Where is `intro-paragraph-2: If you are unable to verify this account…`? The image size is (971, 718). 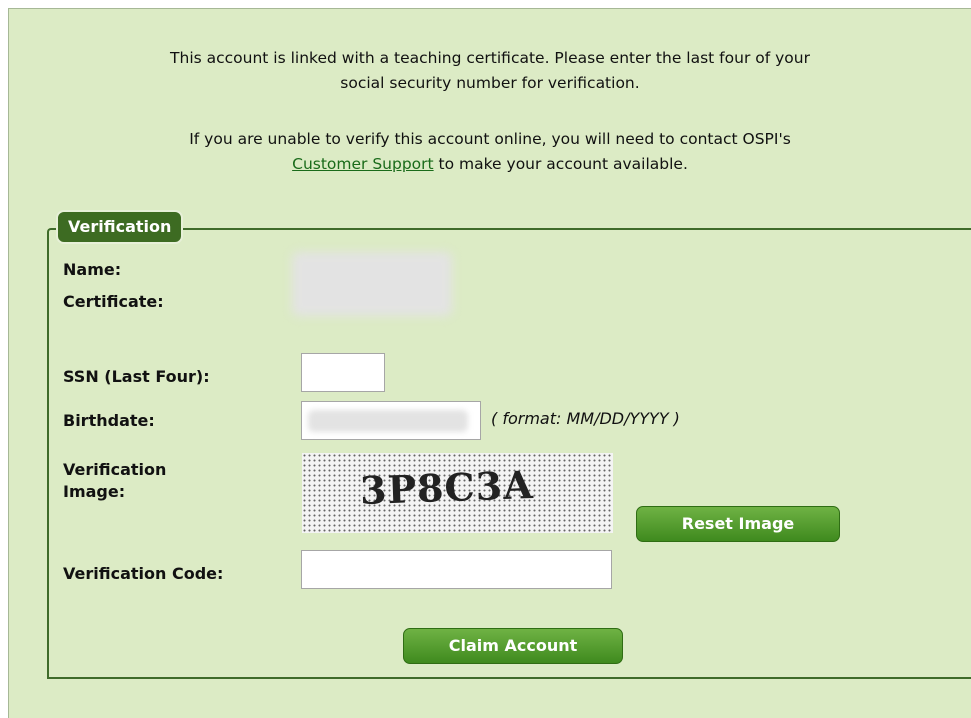 intro-paragraph-2: If you are unable to verify this account… is located at coordinates (490, 152).